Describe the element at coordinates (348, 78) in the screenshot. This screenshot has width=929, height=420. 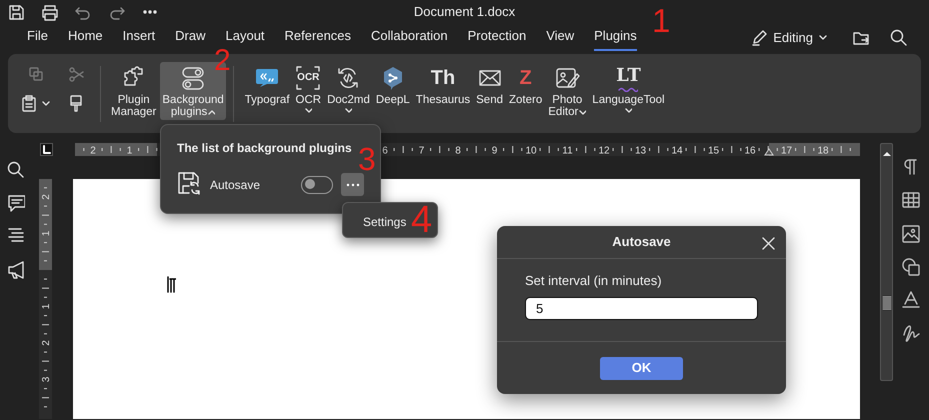
I see `code-sync-icon` at that location.